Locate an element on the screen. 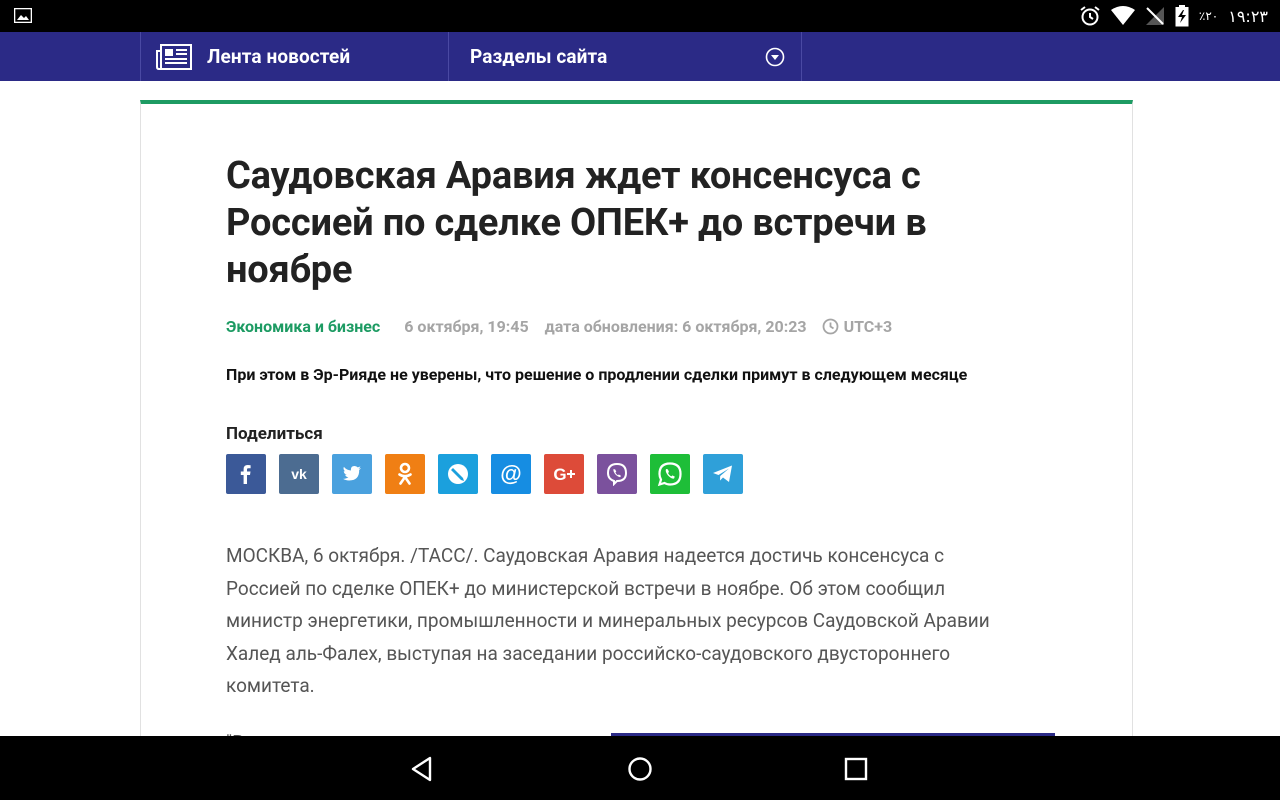 The image size is (1280, 800). android-nav-bar is located at coordinates (640, 768).